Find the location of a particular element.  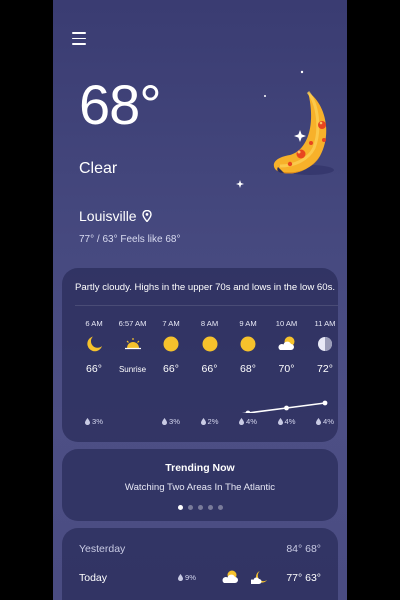

menu-icon is located at coordinates (79, 39).